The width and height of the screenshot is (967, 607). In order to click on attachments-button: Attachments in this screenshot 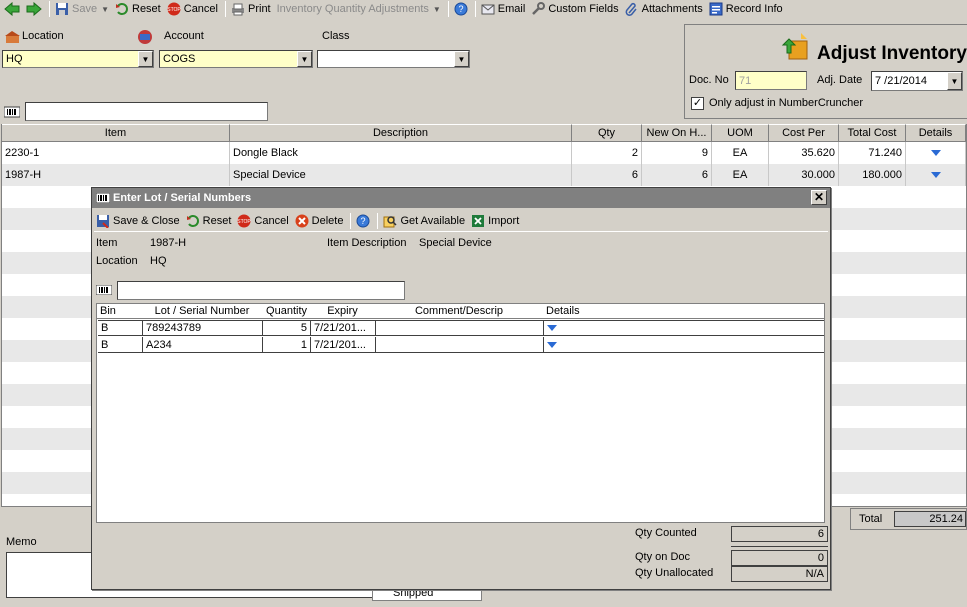, I will do `click(665, 9)`.